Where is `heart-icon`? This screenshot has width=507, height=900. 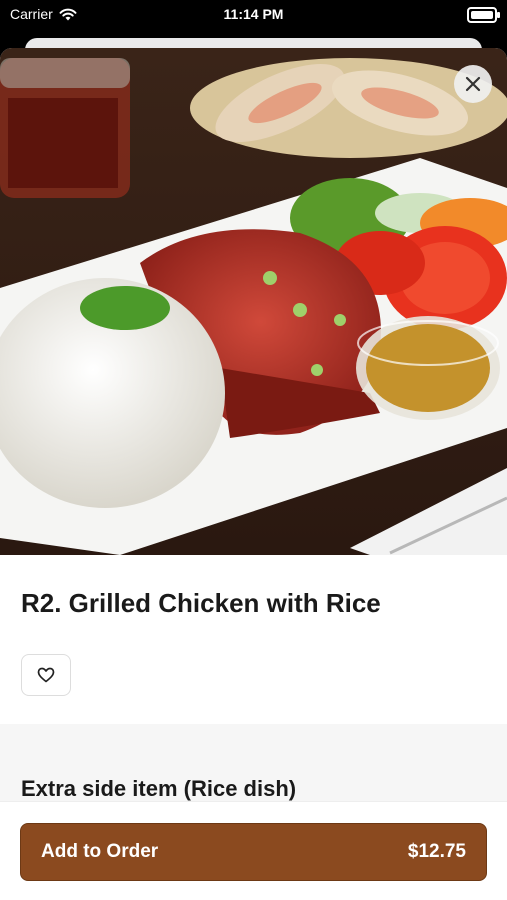 heart-icon is located at coordinates (46, 675).